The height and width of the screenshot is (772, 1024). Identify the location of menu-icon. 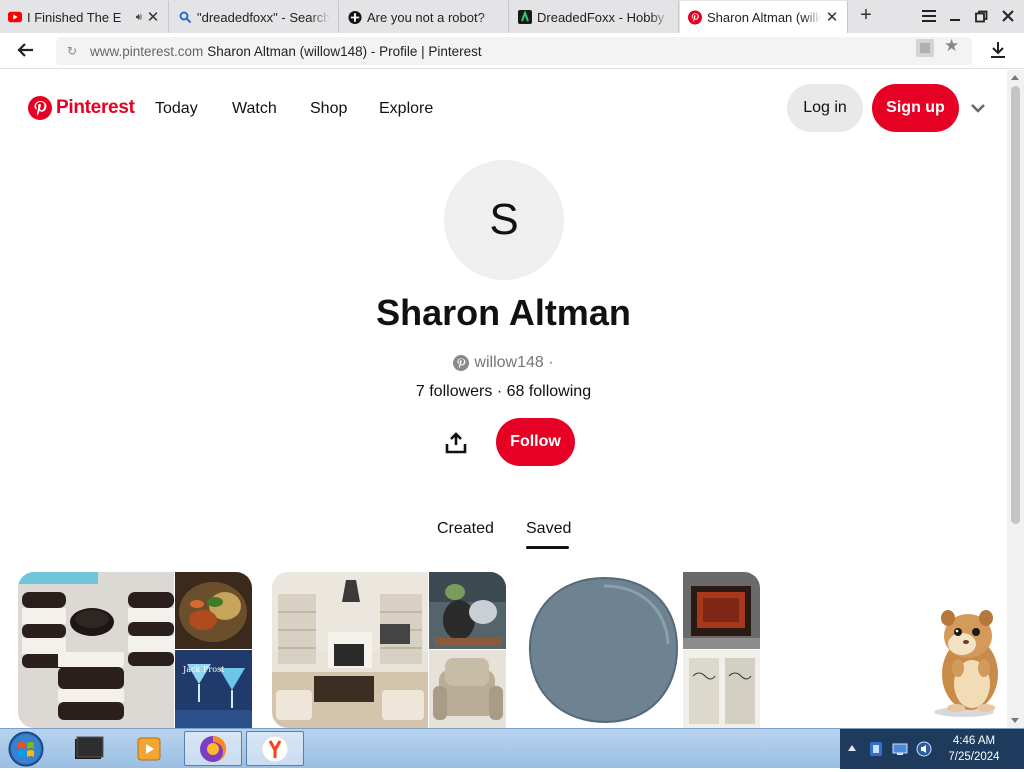
(929, 16).